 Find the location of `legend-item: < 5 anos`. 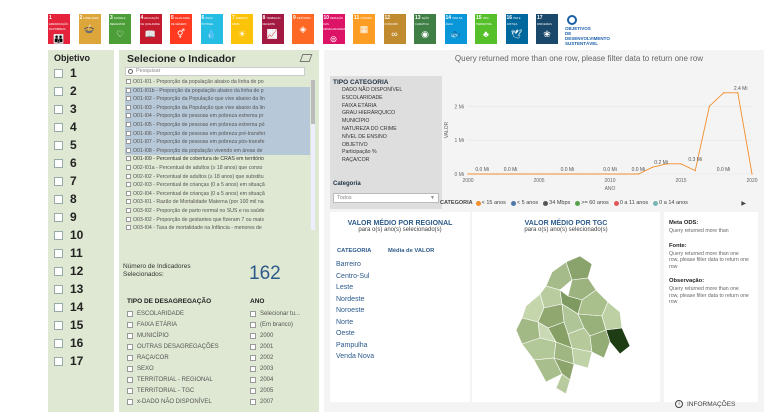

legend-item: < 5 anos is located at coordinates (524, 203).